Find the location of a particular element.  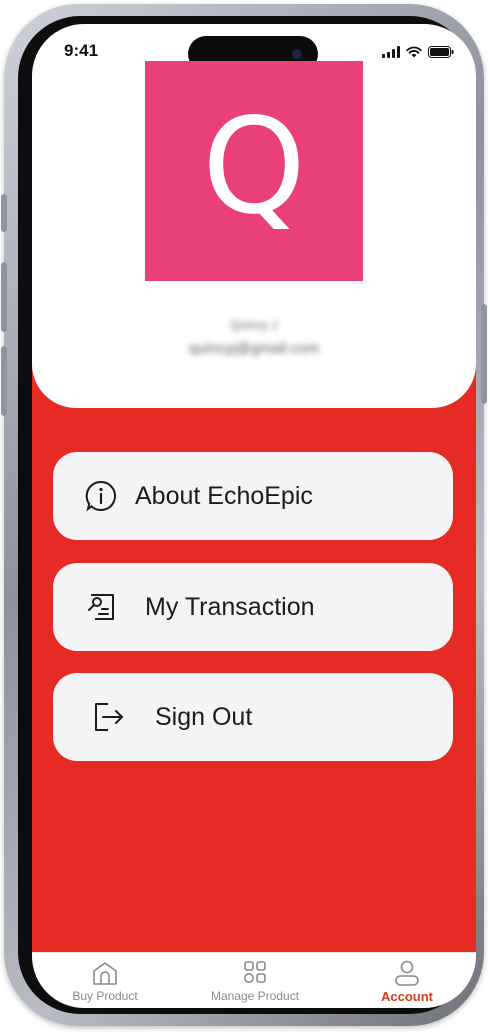

status-time: 9:41 is located at coordinates (81, 50).